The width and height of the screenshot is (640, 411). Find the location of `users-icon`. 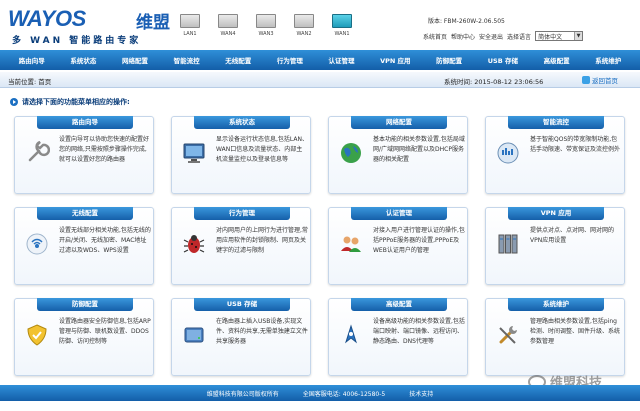

users-icon is located at coordinates (351, 244).